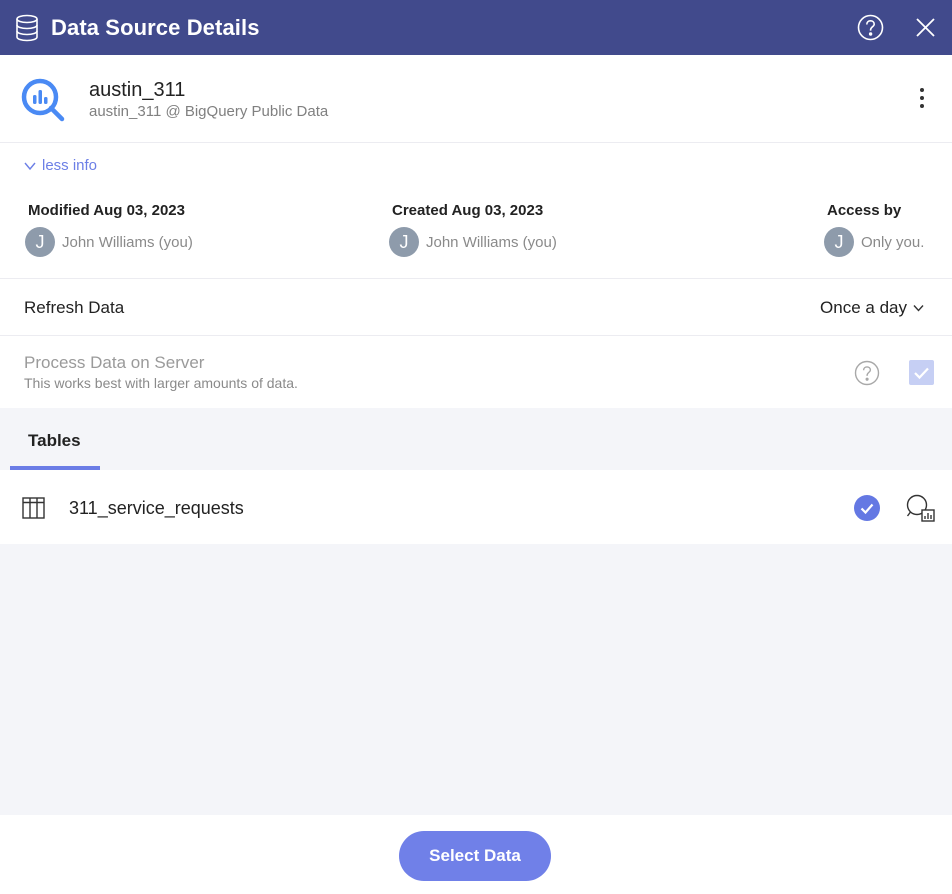  I want to click on check-circle-icon, so click(867, 508).